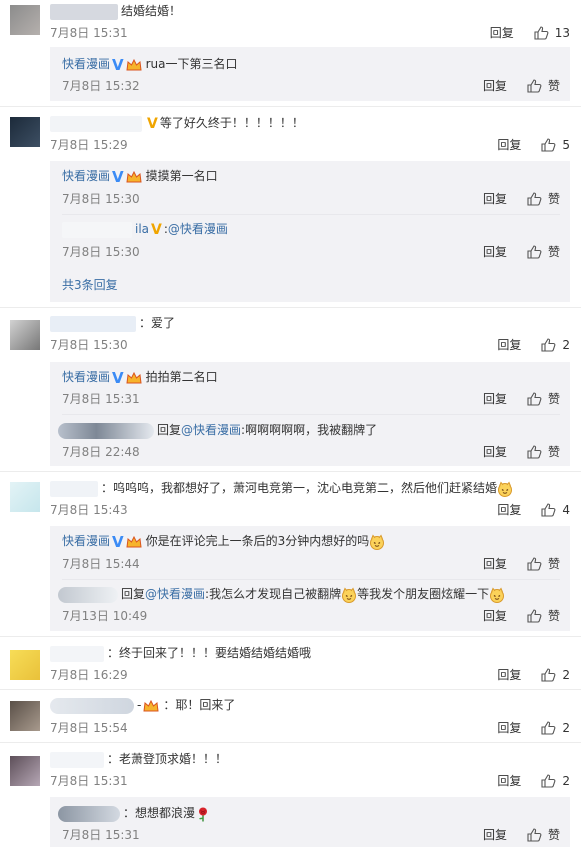 The height and width of the screenshot is (847, 581). I want to click on reply-time: 7月8日 15:32, so click(101, 86).